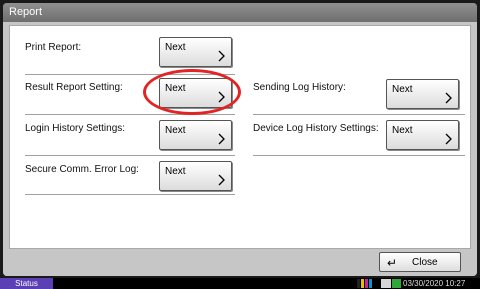 This screenshot has height=289, width=480. I want to click on sending-log-history-next-button: Next, so click(422, 94).